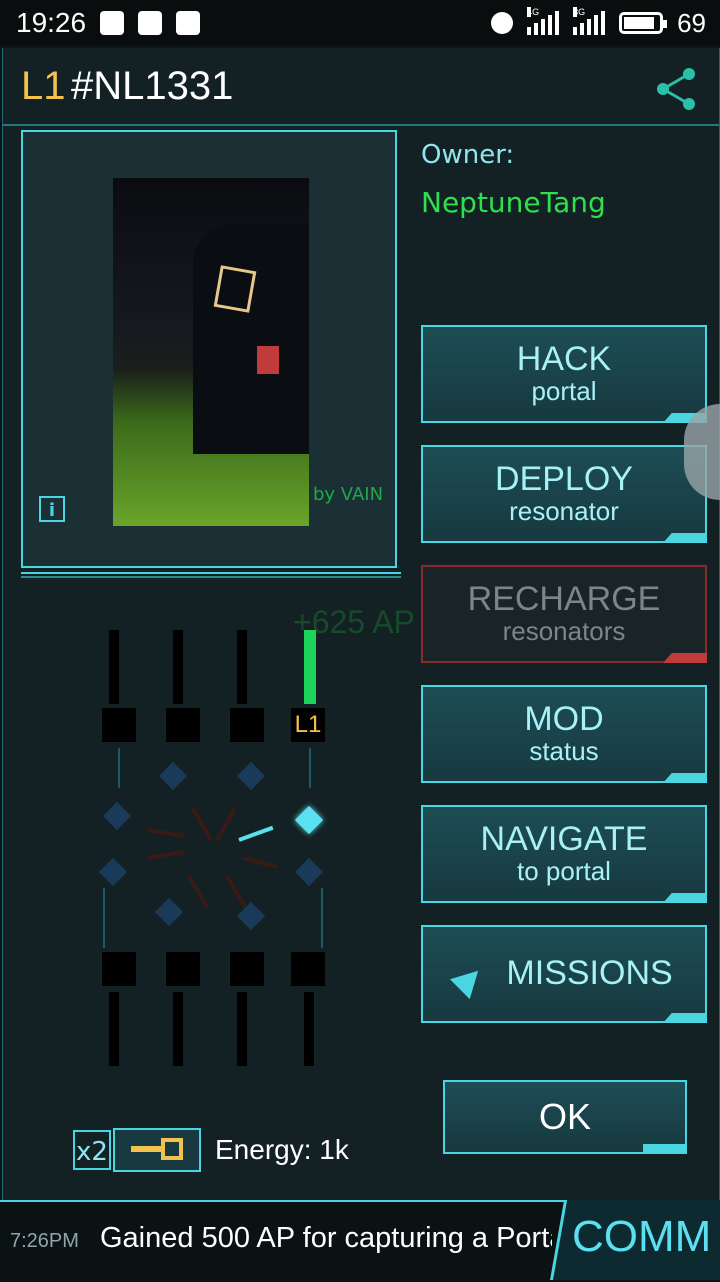 The height and width of the screenshot is (1282, 720). I want to click on energy-level: Energy: 1k, so click(282, 1149).